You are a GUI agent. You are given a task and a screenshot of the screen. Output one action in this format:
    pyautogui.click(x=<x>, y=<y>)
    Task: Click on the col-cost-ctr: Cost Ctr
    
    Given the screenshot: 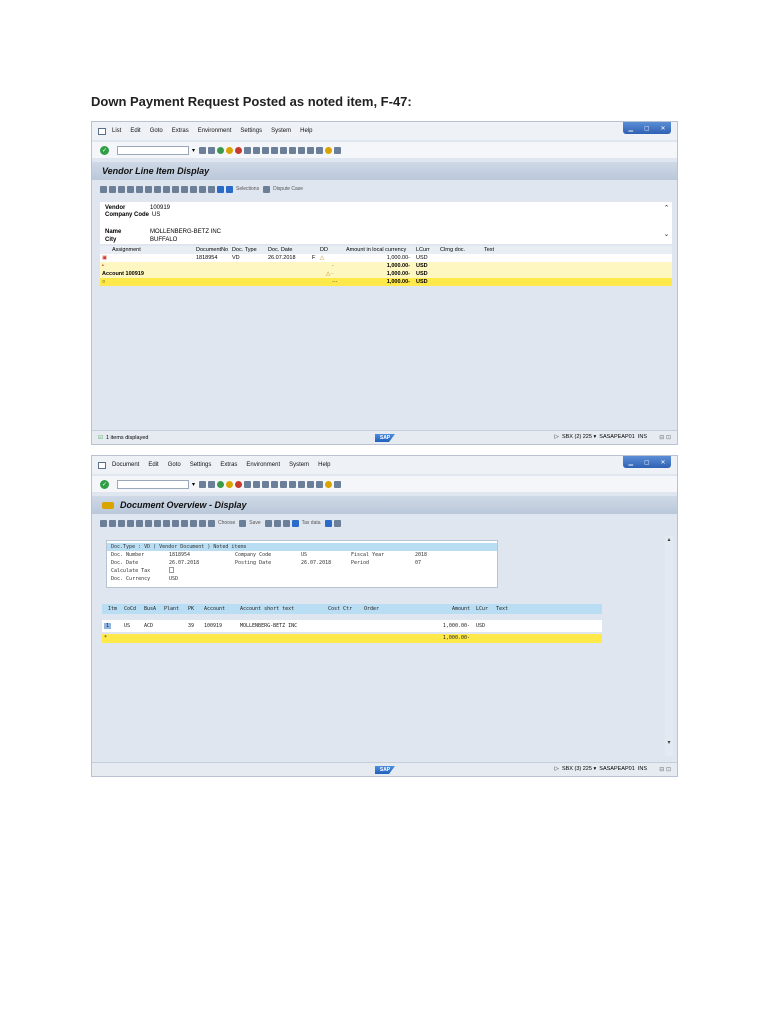 What is the action you would take?
    pyautogui.click(x=340, y=609)
    